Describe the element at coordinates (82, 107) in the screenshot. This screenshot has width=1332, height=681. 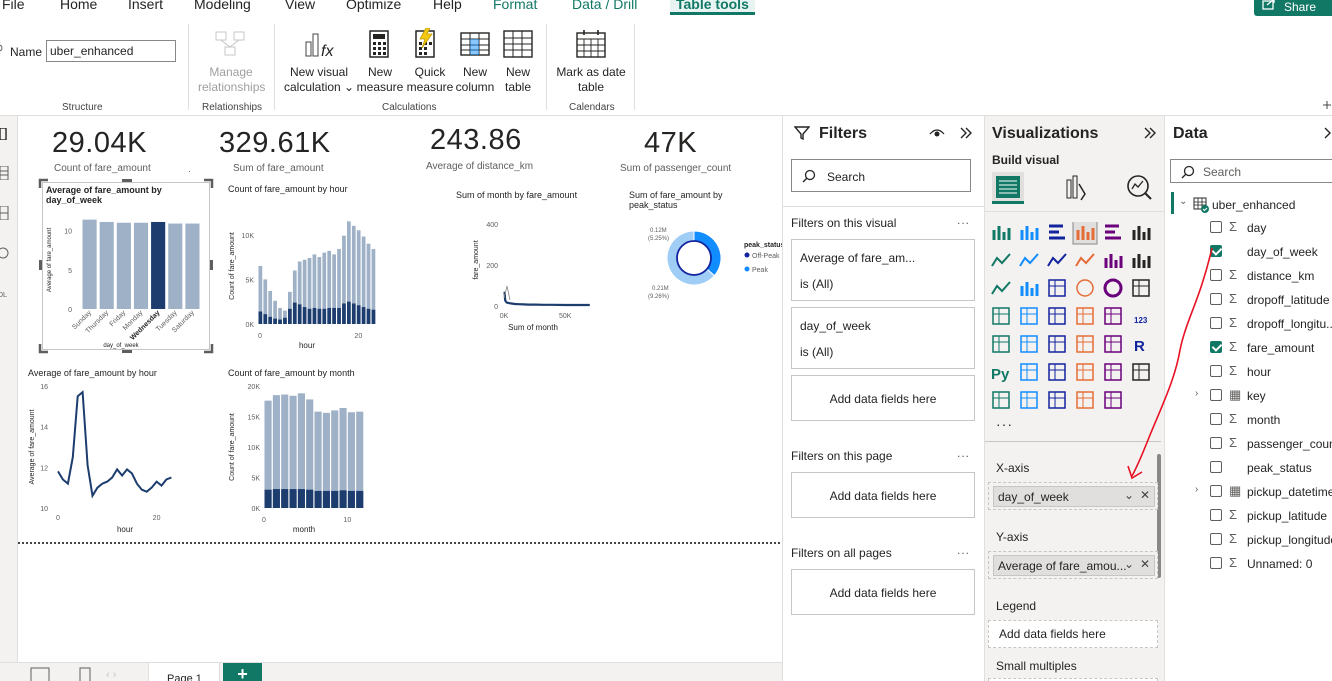
I see `structure-group-label: Structure` at that location.